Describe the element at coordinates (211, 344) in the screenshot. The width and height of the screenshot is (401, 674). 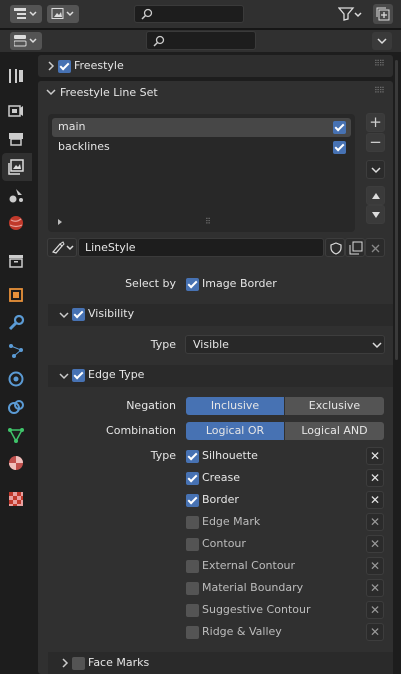
I see `visibility-type-value: Visible` at that location.